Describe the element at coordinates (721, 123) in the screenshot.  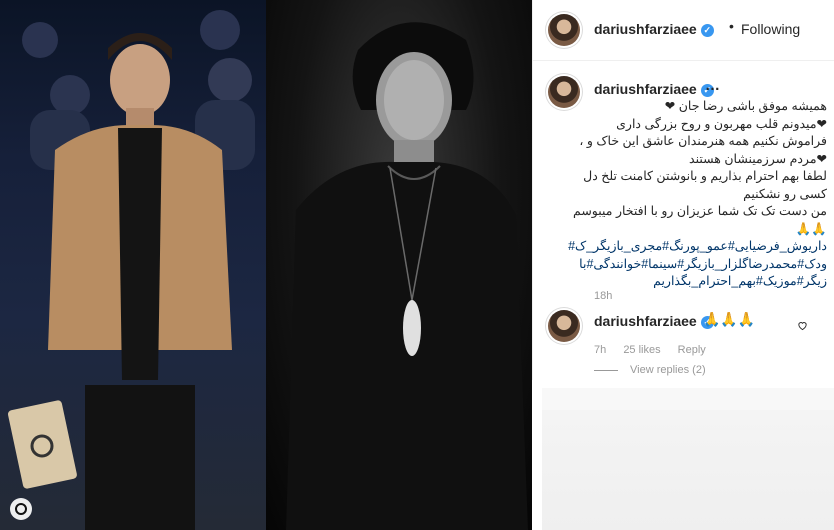
I see `caption-line: ❤میدونم قلب مهربون و روح بزرگی داری` at that location.